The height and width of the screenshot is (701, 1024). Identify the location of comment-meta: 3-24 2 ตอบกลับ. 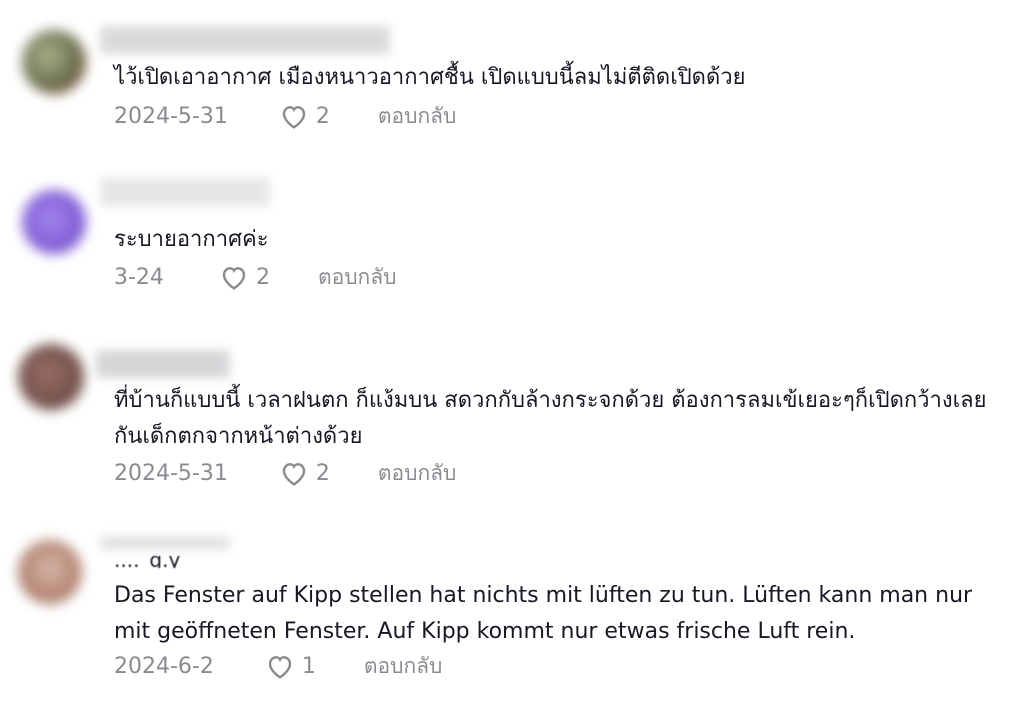
(255, 277).